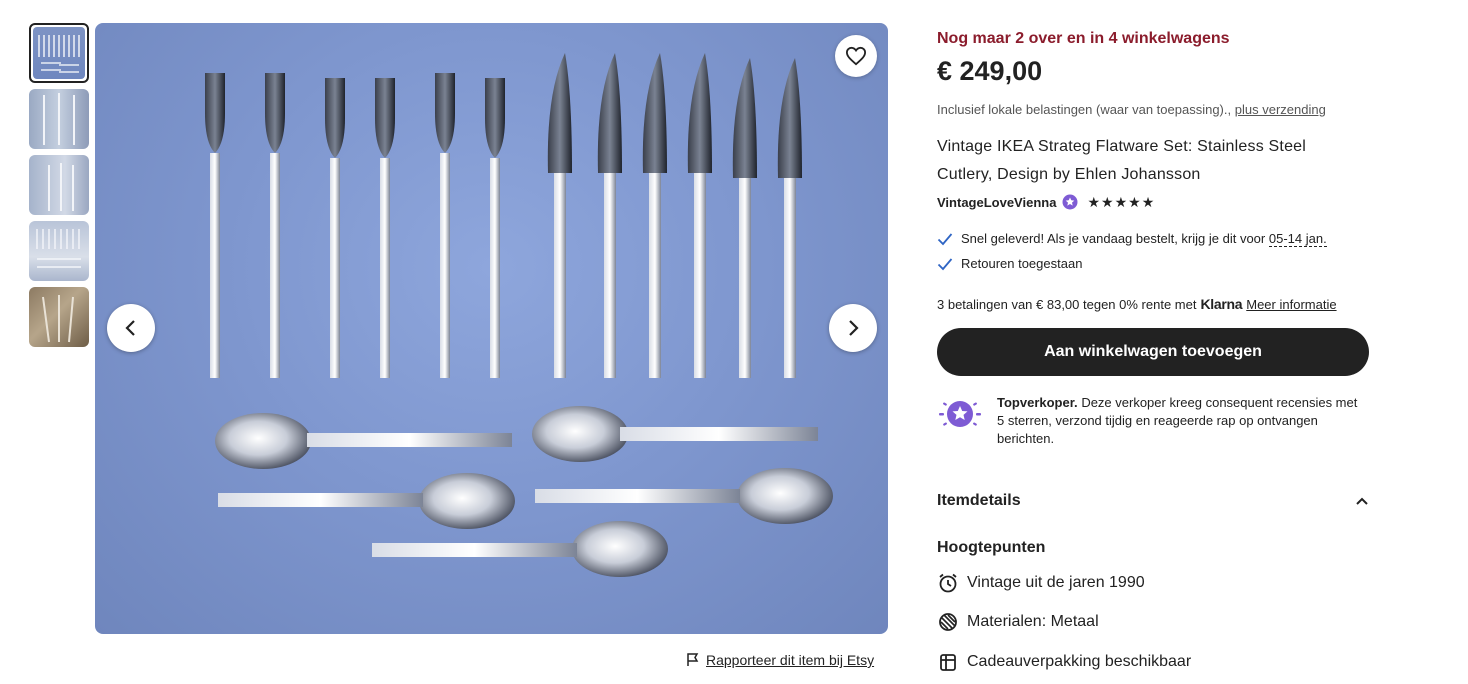 Image resolution: width=1468 pixels, height=684 pixels. What do you see at coordinates (1037, 402) in the screenshot?
I see `topseller-title: Topverkoper.` at bounding box center [1037, 402].